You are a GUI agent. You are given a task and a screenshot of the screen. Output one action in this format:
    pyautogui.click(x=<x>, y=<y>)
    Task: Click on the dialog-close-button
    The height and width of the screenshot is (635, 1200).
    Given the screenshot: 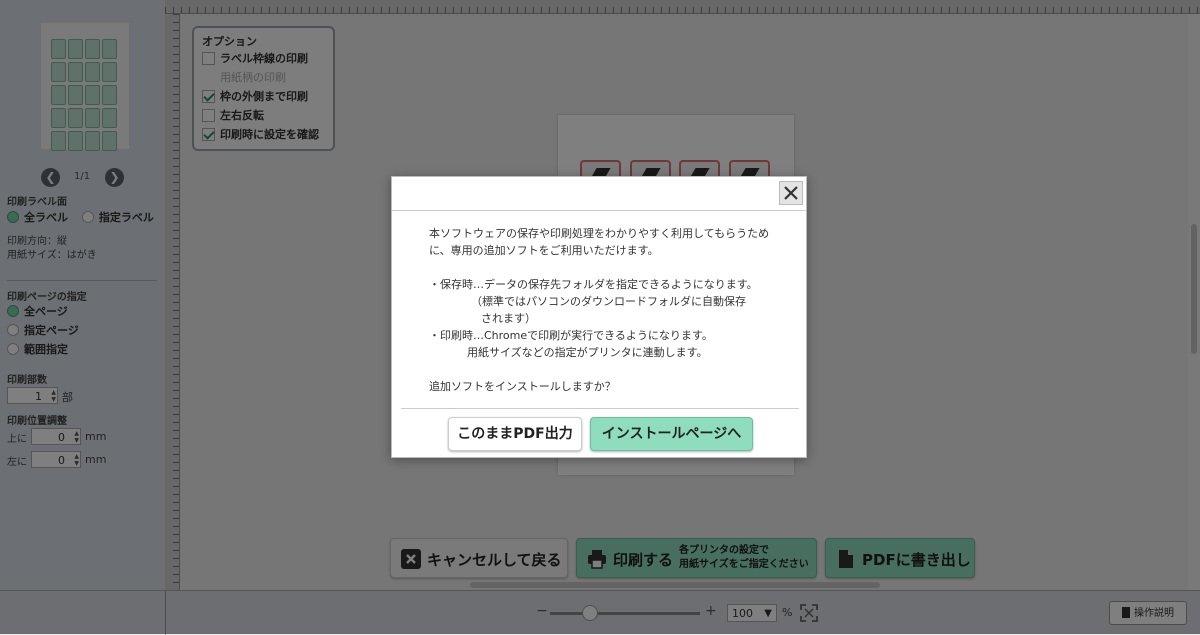 What is the action you would take?
    pyautogui.click(x=791, y=193)
    